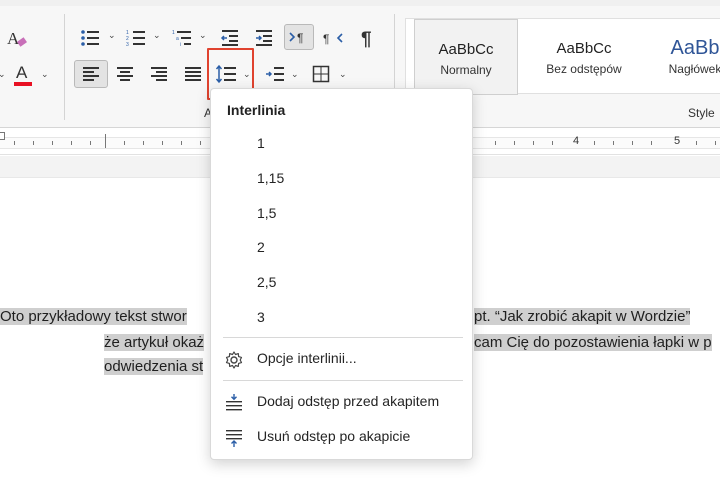  What do you see at coordinates (157, 35) in the screenshot?
I see `numbering-caret: ⌄` at bounding box center [157, 35].